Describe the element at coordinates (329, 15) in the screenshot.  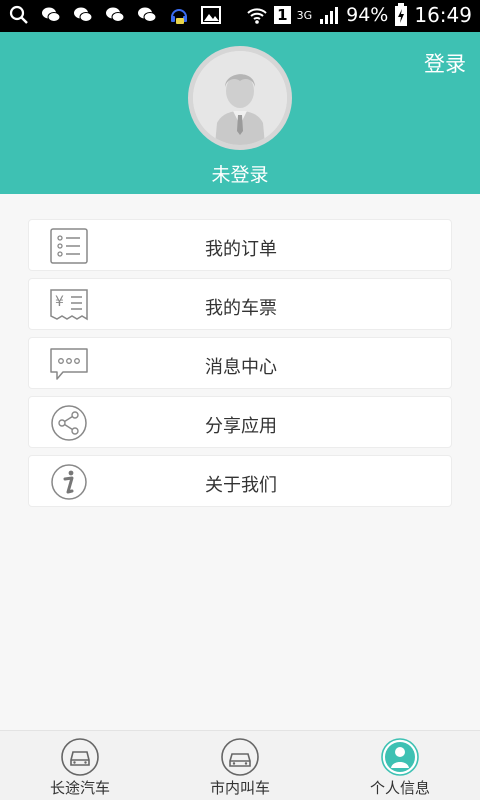
I see `signal-icon` at that location.